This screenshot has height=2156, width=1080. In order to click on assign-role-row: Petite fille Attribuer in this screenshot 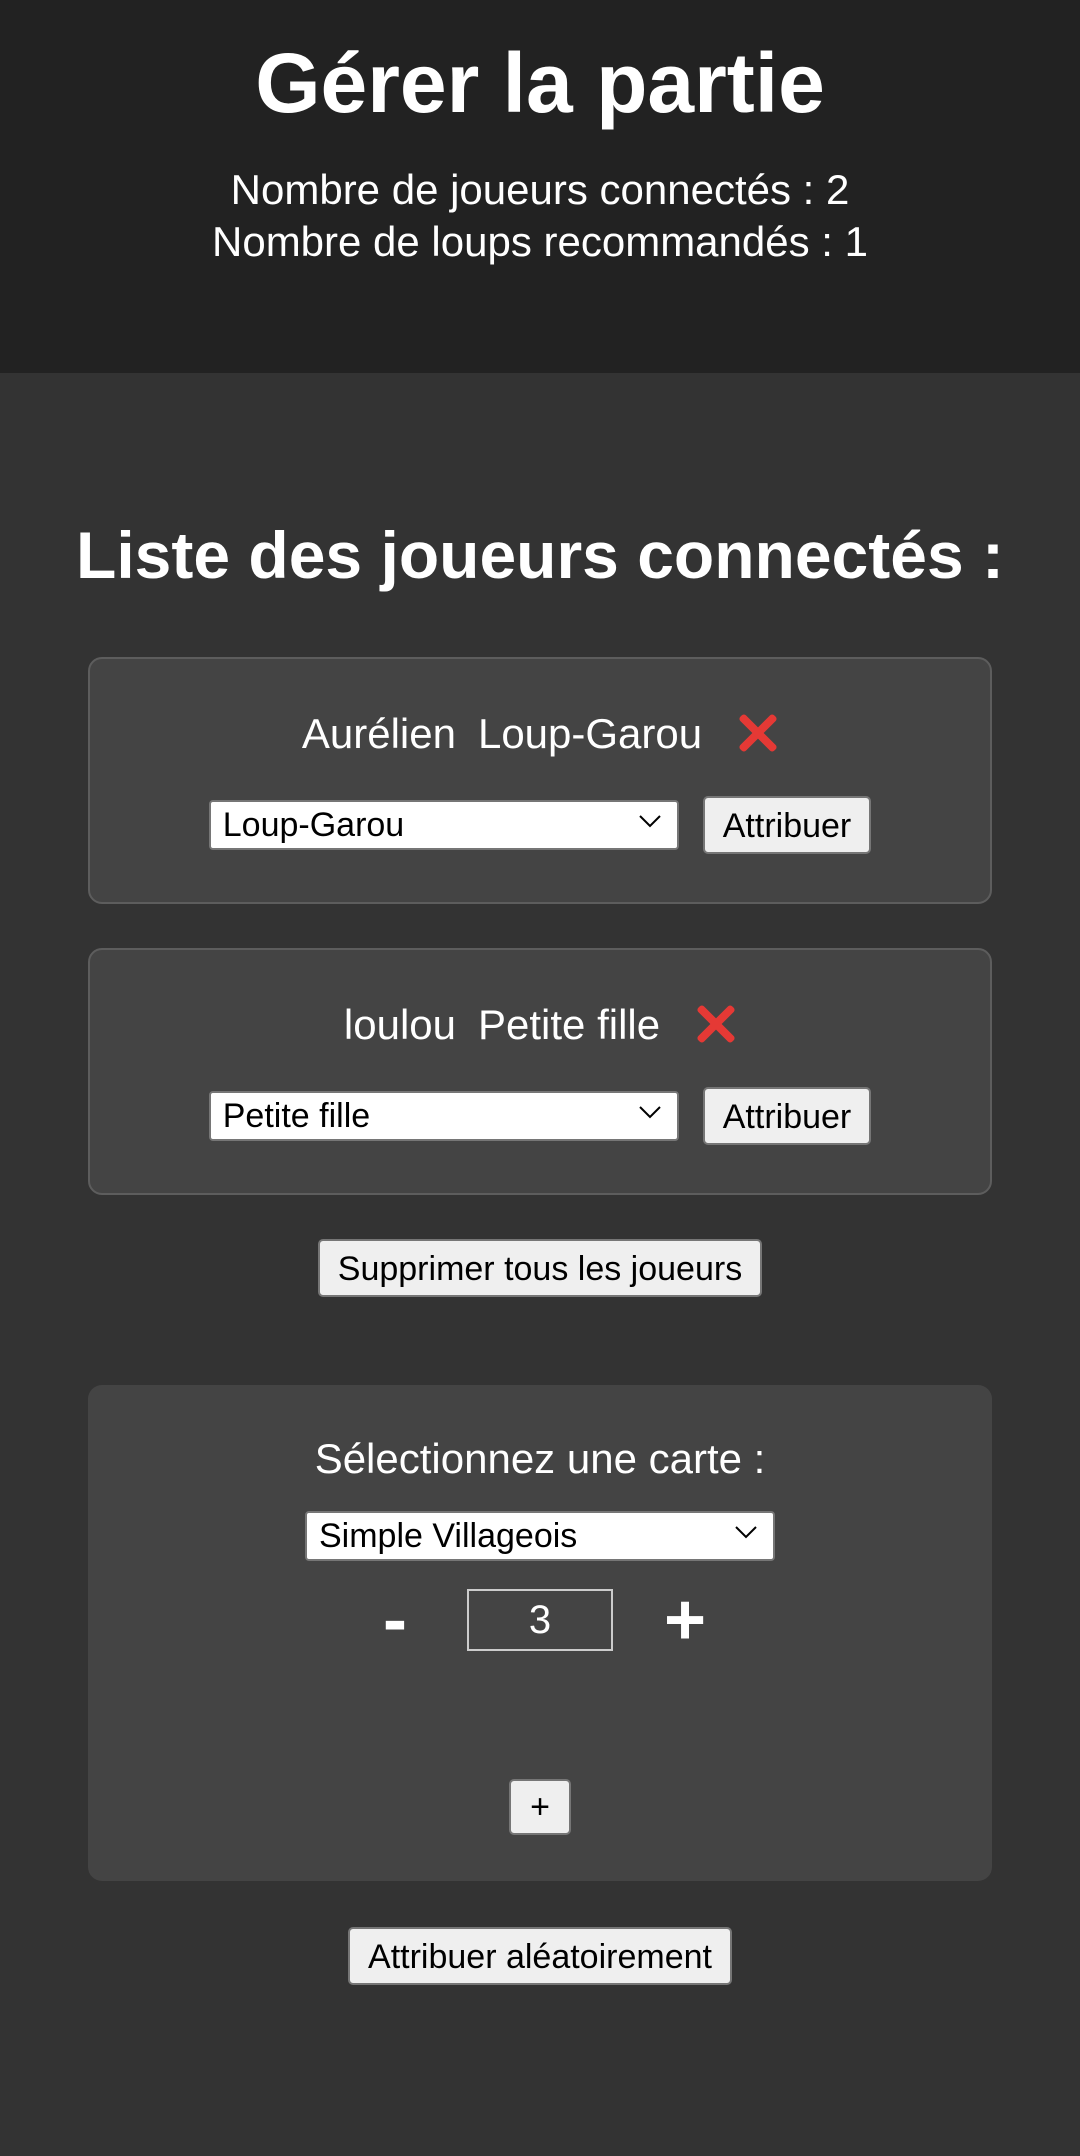, I will do `click(540, 1116)`.